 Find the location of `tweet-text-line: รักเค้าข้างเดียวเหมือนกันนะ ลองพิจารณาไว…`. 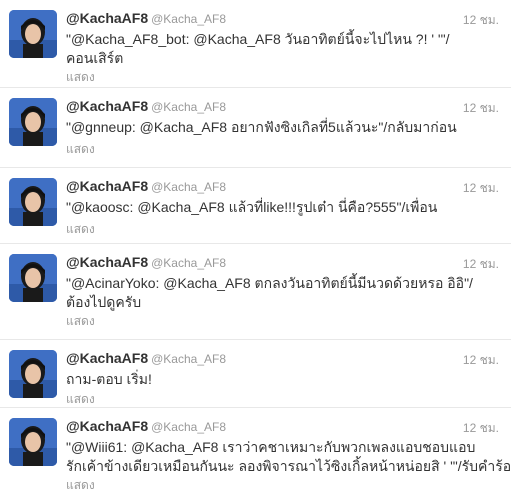

tweet-text-line: รักเค้าข้างเดียวเหมือนกันนะ ลองพิจารณาไว… is located at coordinates (288, 466).